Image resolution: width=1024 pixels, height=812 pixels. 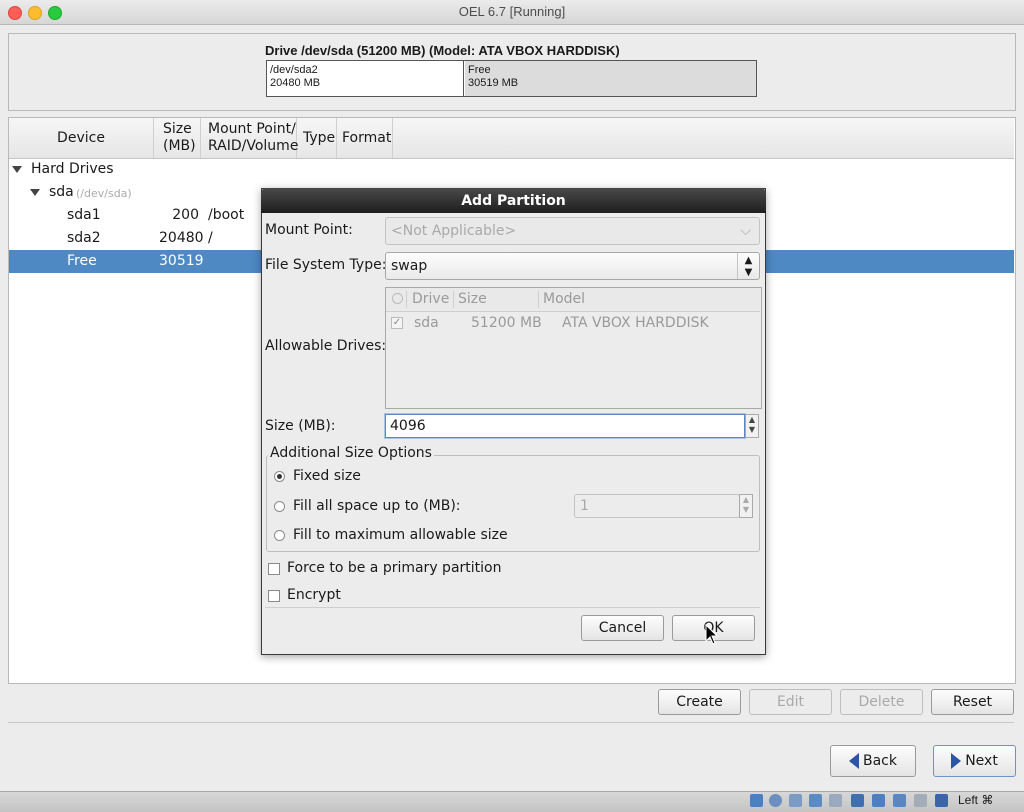 I want to click on size-stepper: ▲ ▼, so click(x=752, y=426).